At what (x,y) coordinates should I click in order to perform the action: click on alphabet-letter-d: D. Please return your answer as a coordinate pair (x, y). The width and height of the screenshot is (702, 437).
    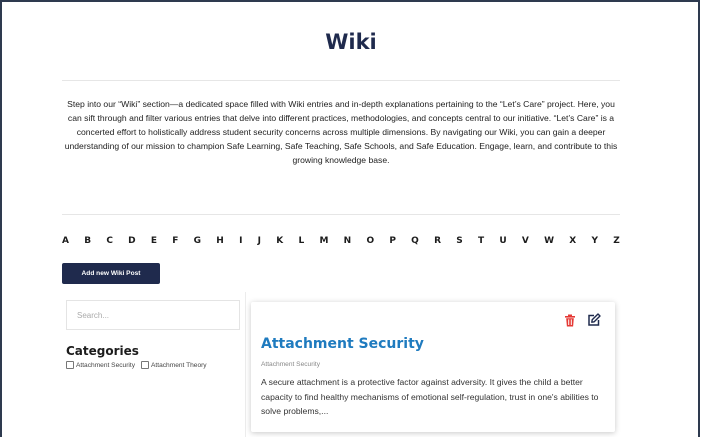
    Looking at the image, I should click on (131, 241).